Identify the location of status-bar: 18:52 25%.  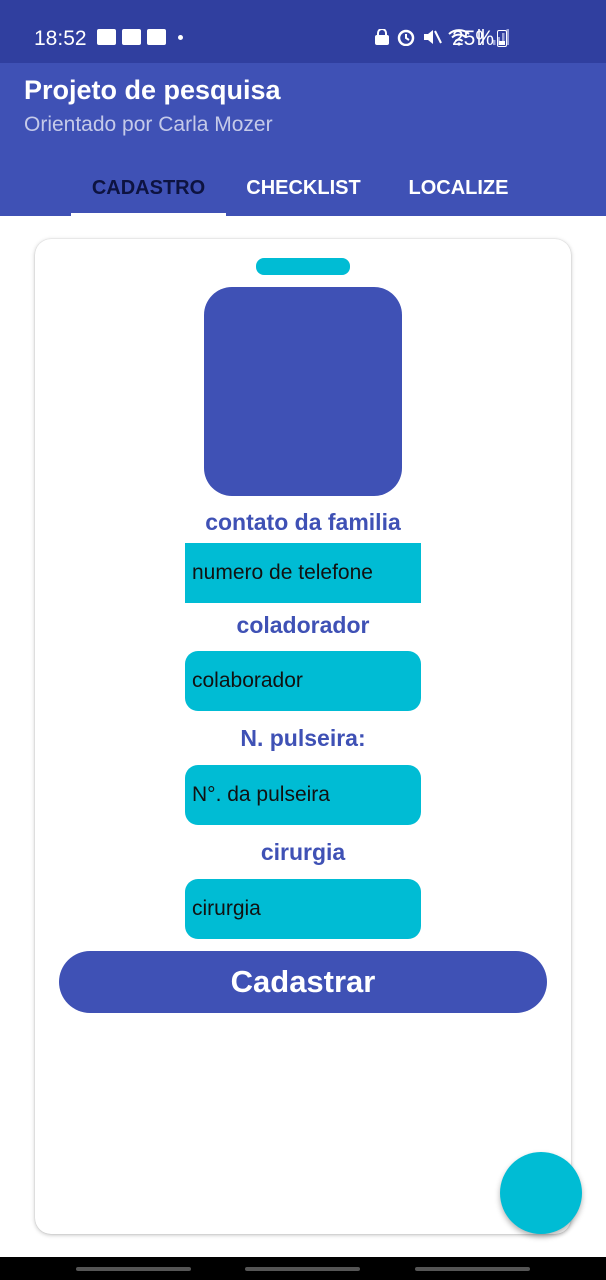
(303, 31).